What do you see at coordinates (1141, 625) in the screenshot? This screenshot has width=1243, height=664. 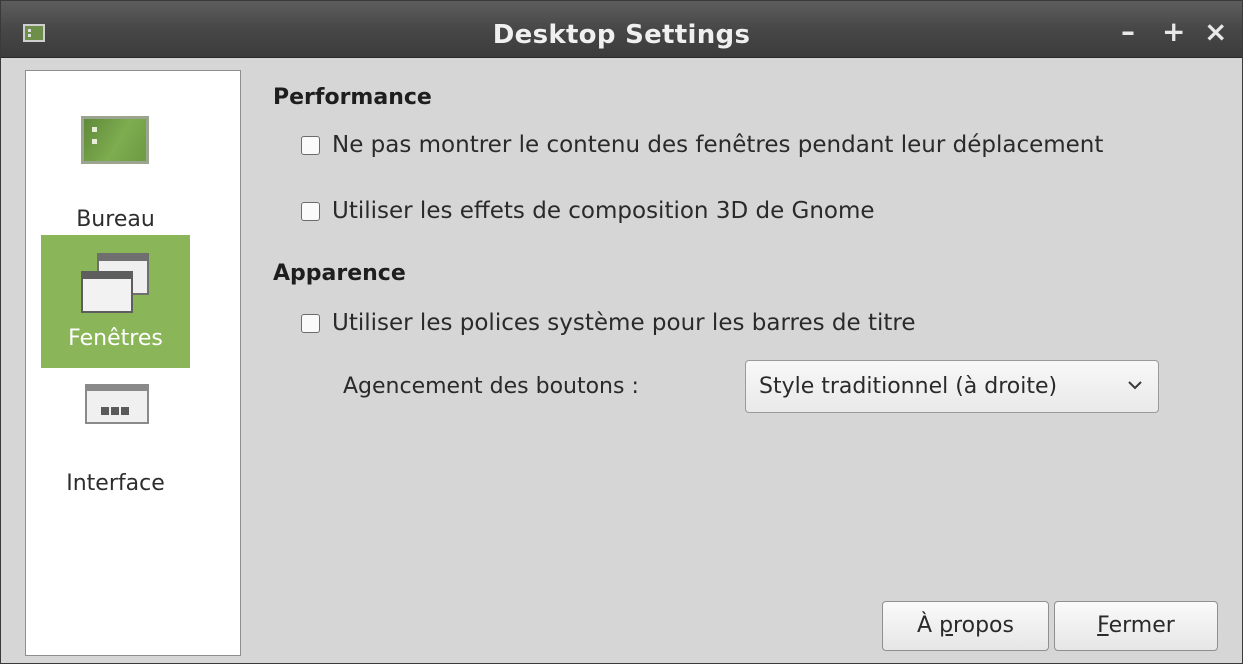 I see `close-label-rest: ermer` at bounding box center [1141, 625].